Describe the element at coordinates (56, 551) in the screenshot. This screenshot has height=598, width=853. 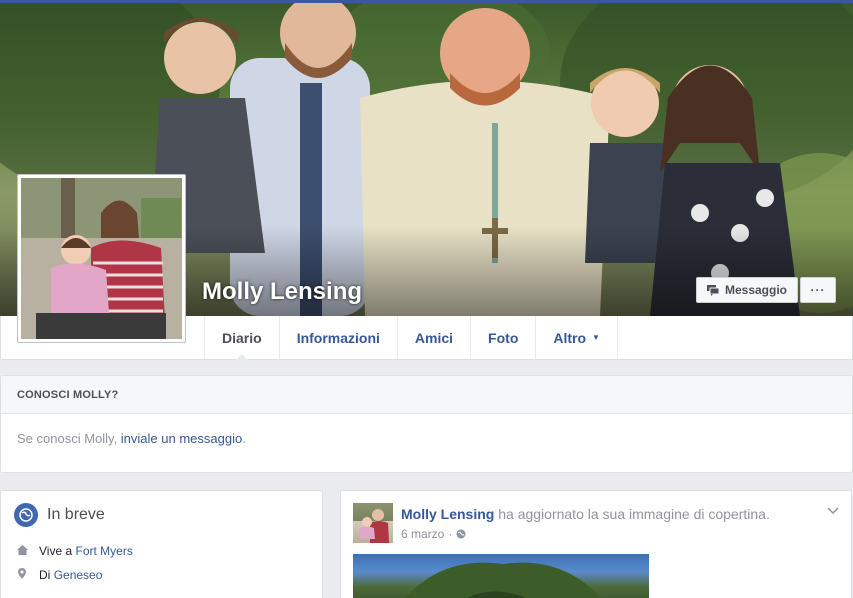
I see `intro-row-prefix: Vive a` at that location.